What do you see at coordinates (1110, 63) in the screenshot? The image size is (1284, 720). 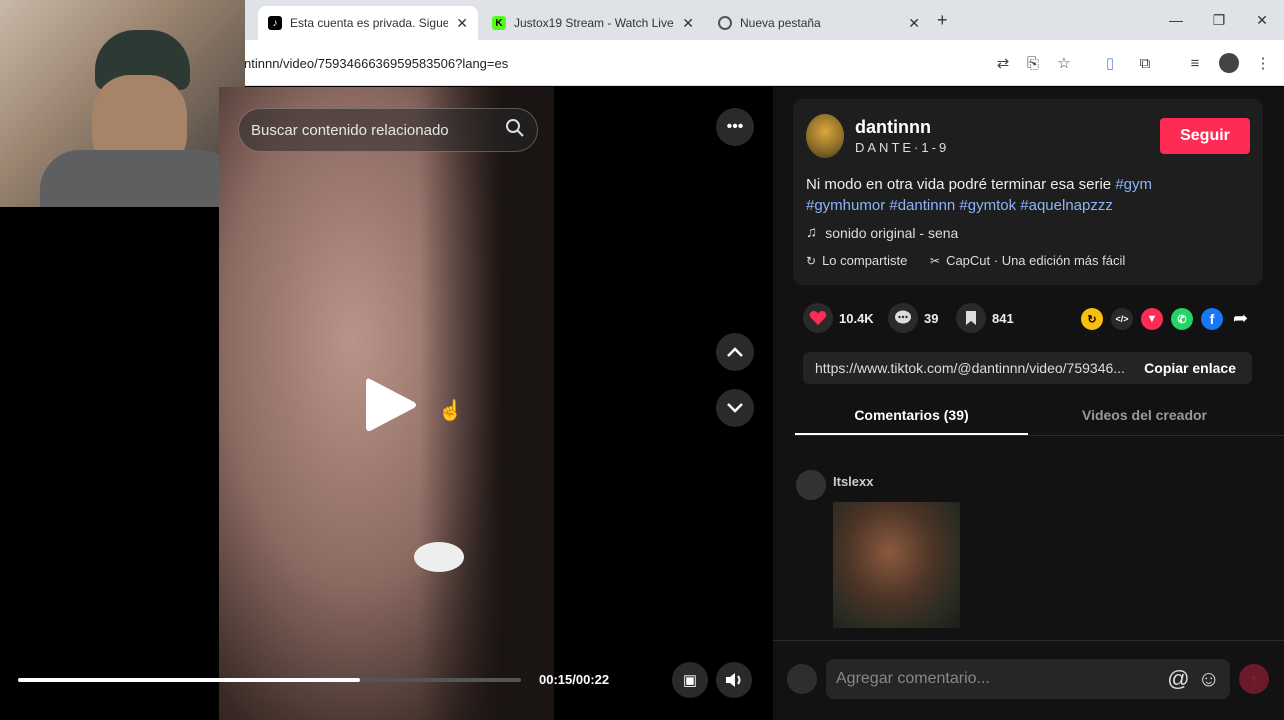 I see `document-icon: ▯` at bounding box center [1110, 63].